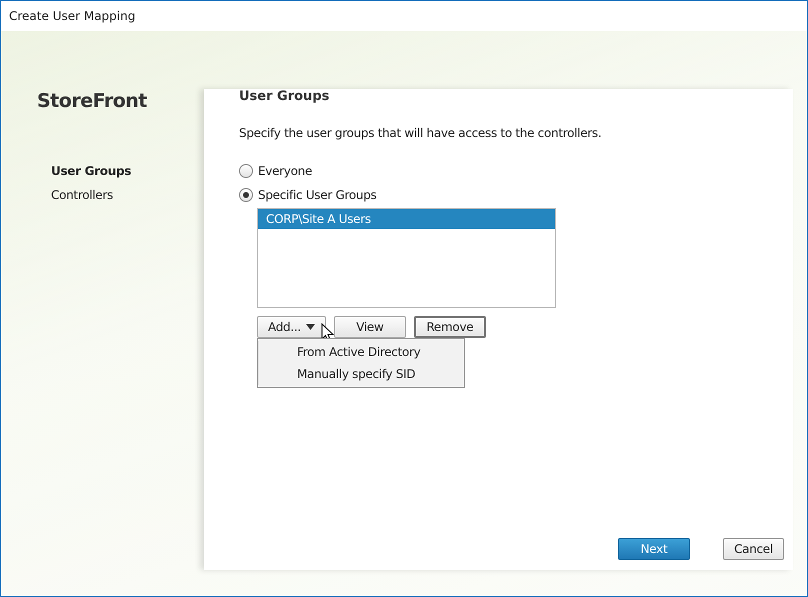 The image size is (808, 597). What do you see at coordinates (420, 133) in the screenshot?
I see `description-text: Specify the user groups that will have access to the controllers.` at bounding box center [420, 133].